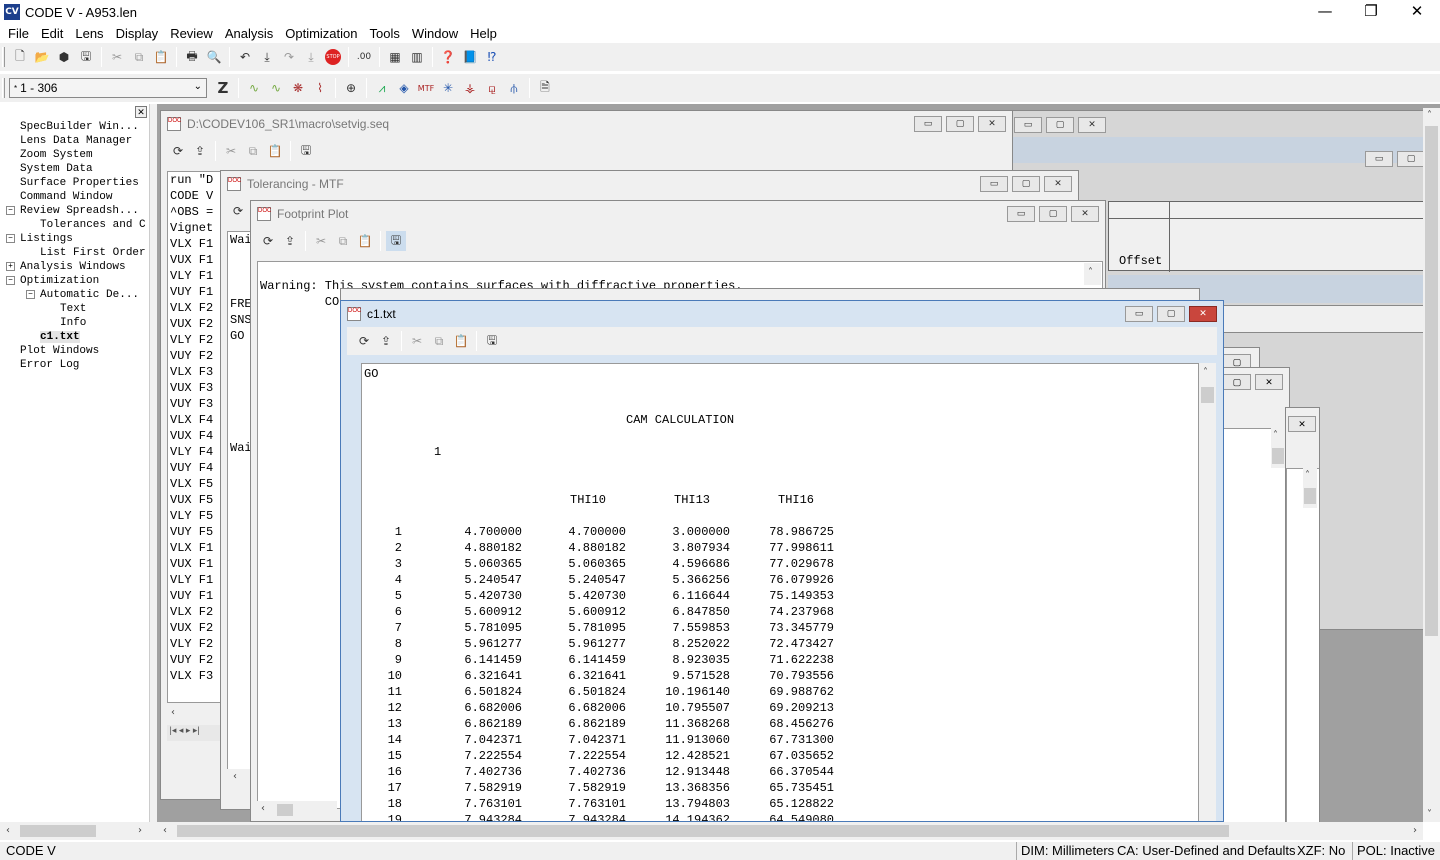 Image resolution: width=1440 pixels, height=860 pixels. I want to click on tree-item: − Listings, so click(77, 239).